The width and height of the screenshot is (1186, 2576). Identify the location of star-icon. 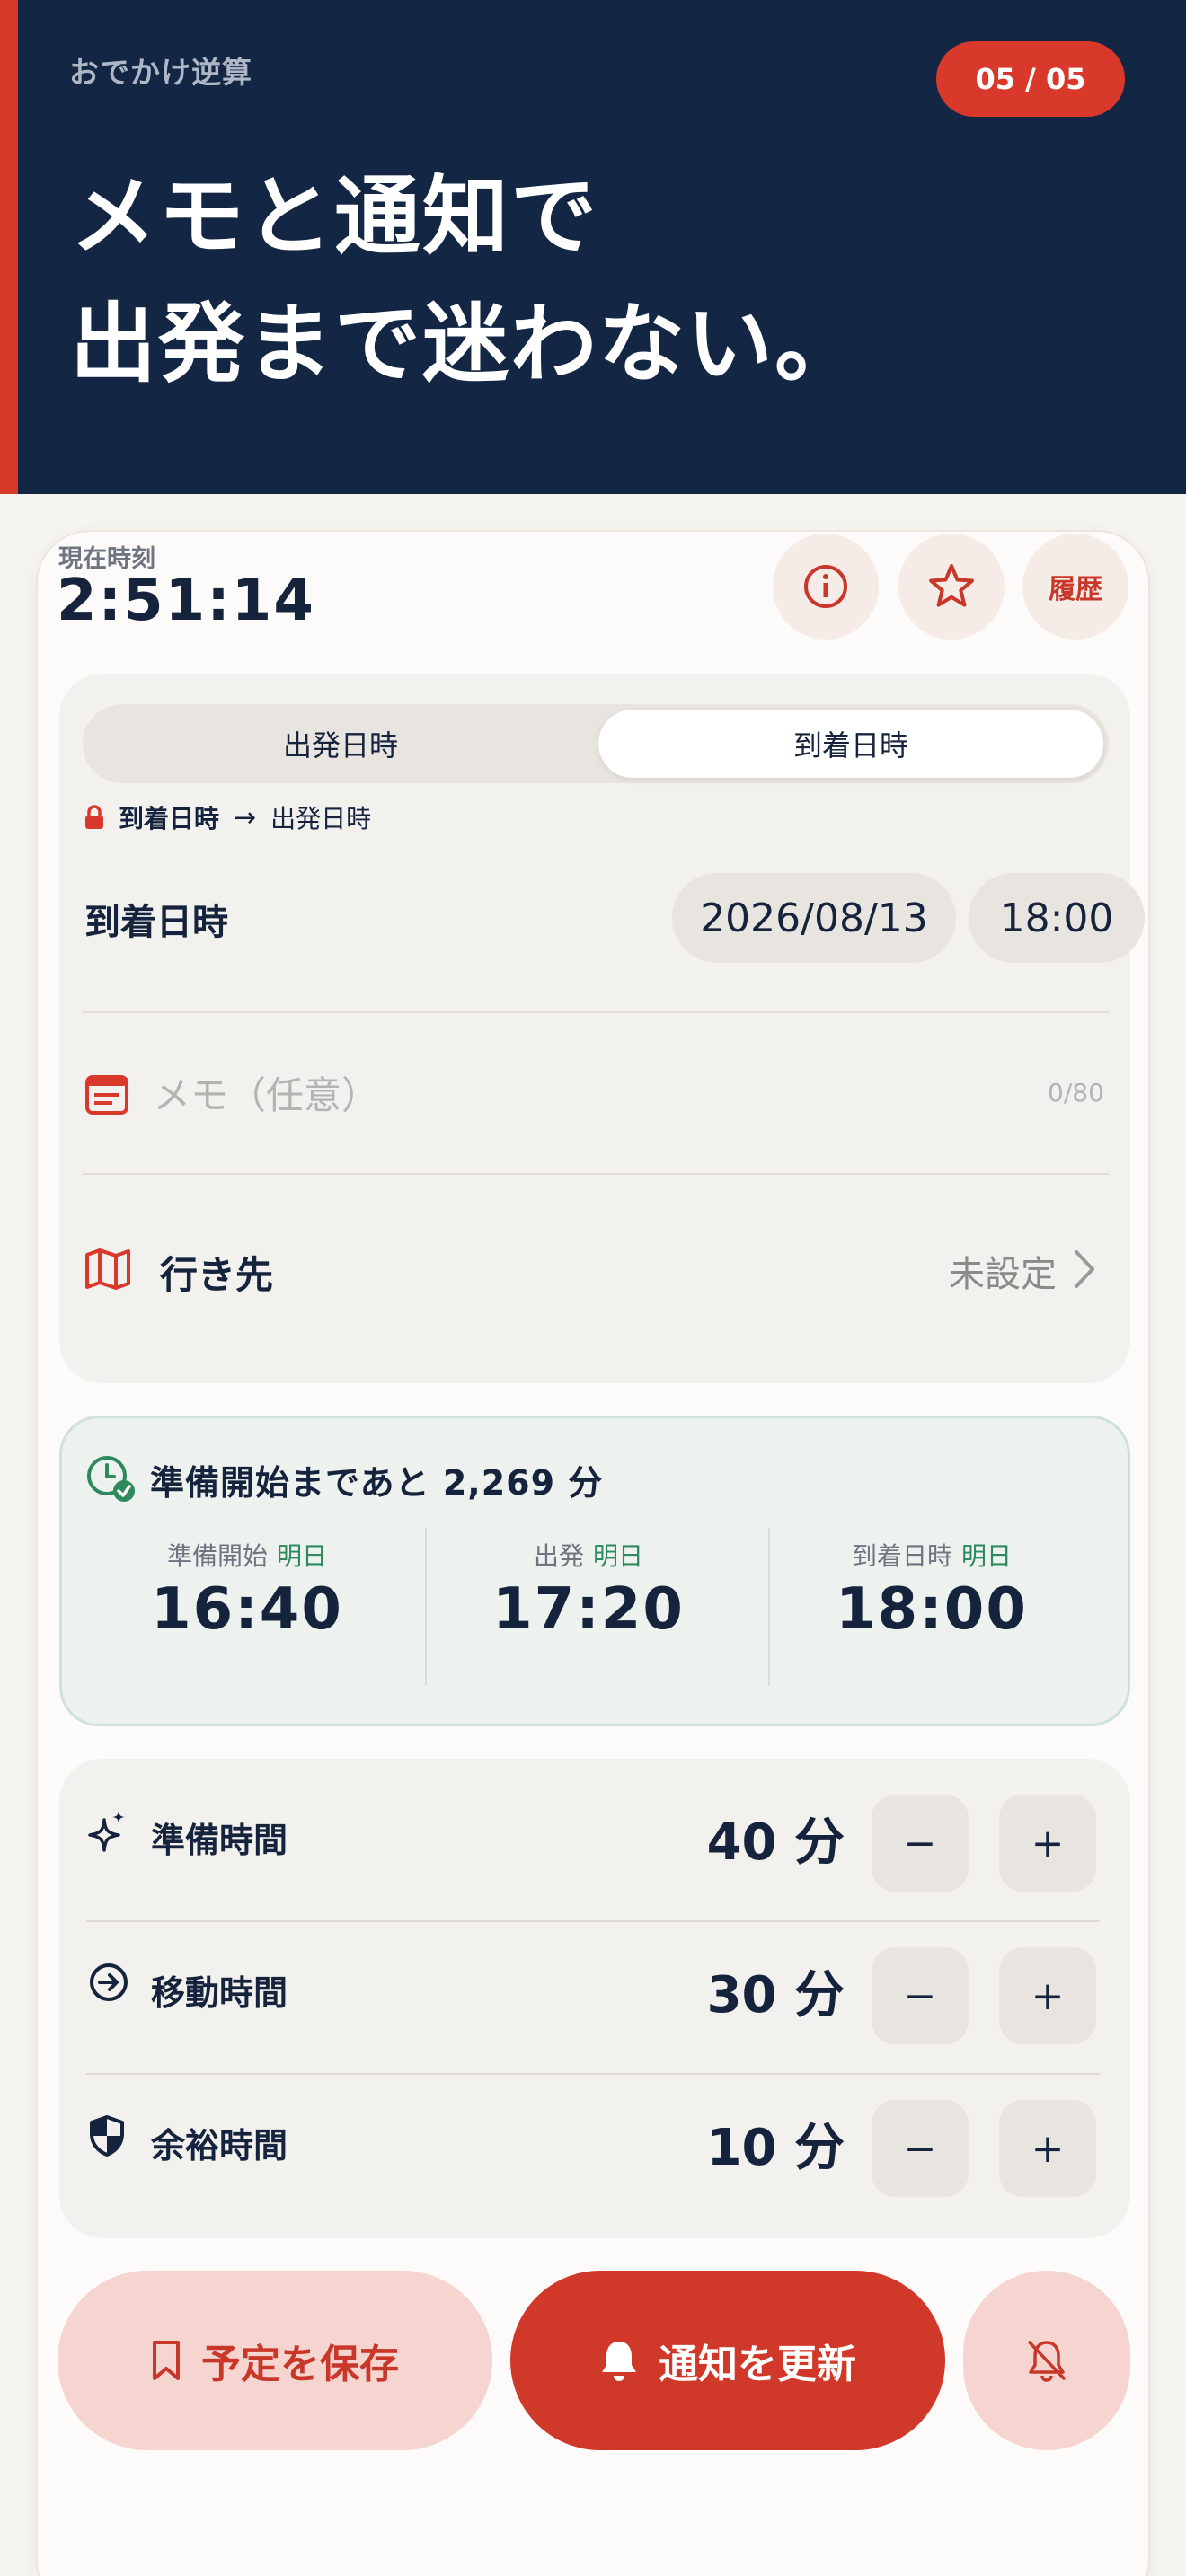
(951, 585).